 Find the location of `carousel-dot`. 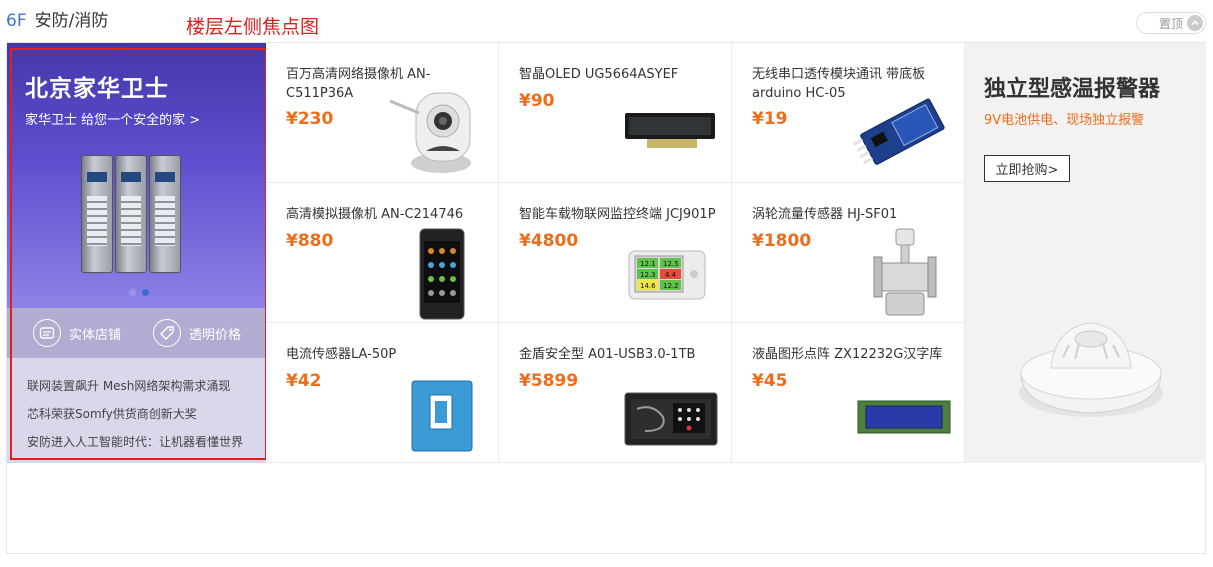

carousel-dot is located at coordinates (132, 292).